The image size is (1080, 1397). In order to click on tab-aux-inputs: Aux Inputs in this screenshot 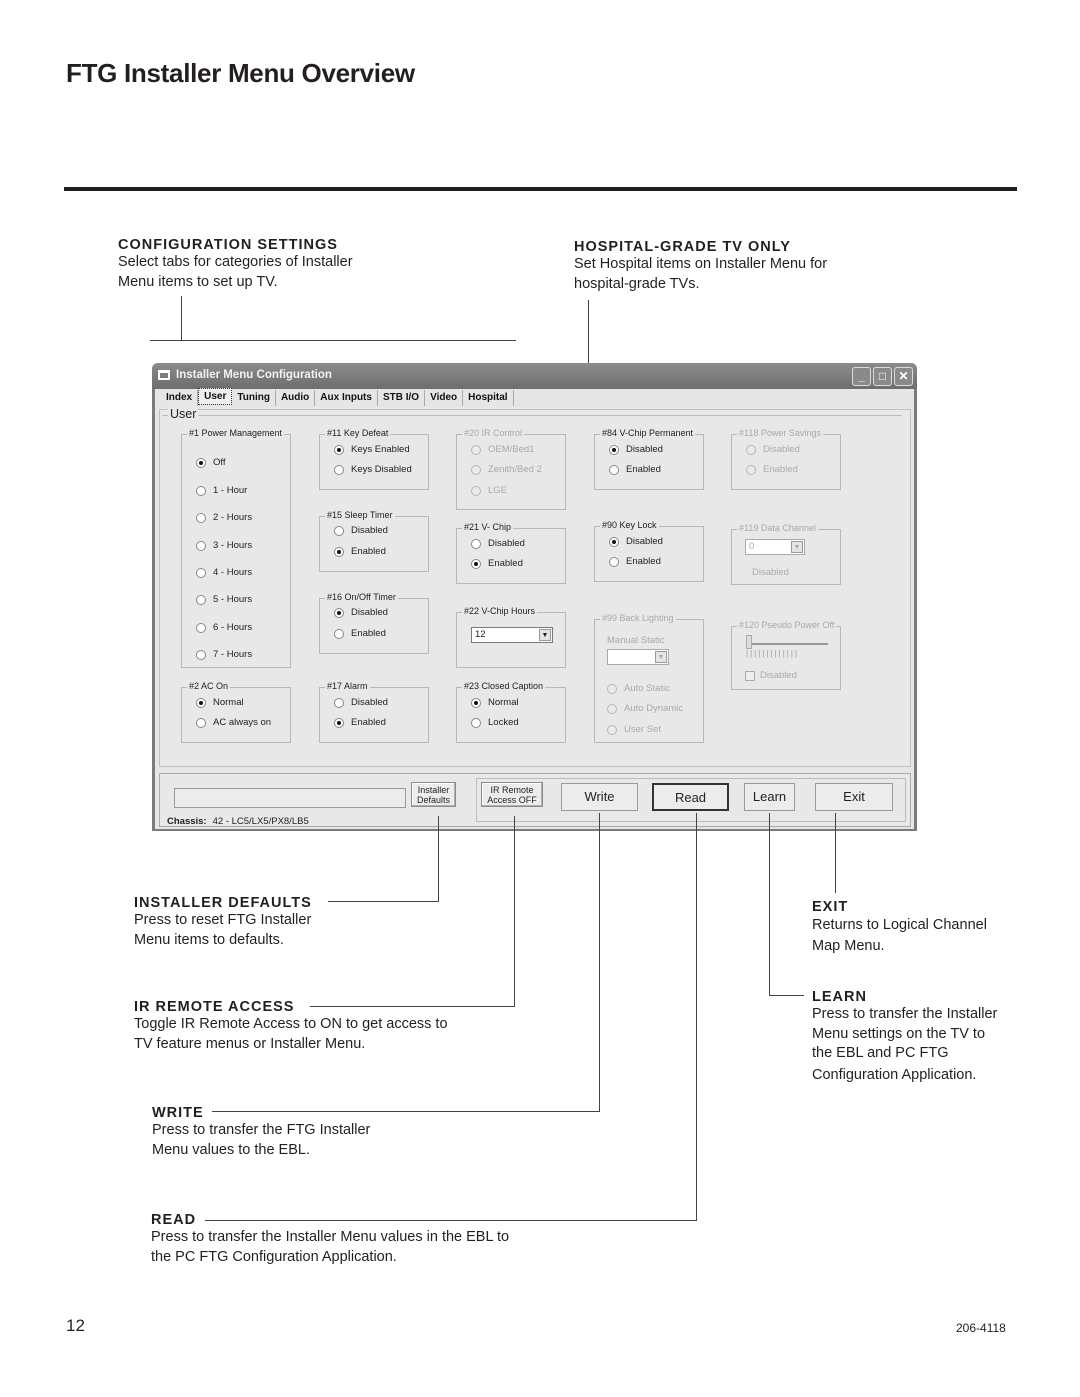, I will do `click(346, 398)`.